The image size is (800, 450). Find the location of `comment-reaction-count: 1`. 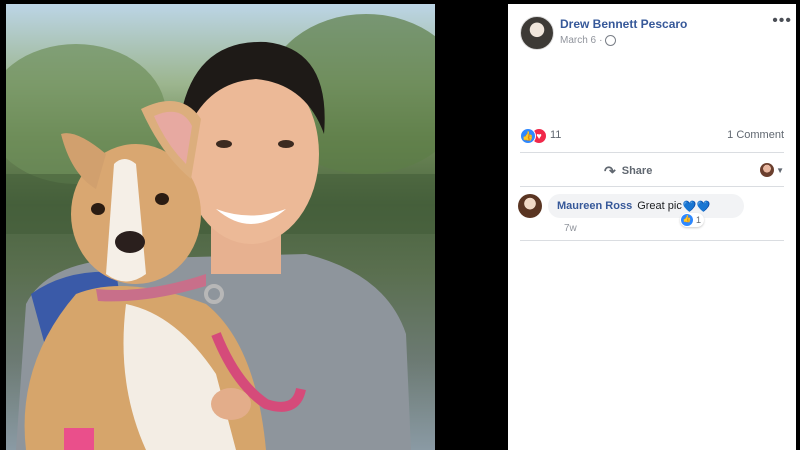

comment-reaction-count: 1 is located at coordinates (699, 220).